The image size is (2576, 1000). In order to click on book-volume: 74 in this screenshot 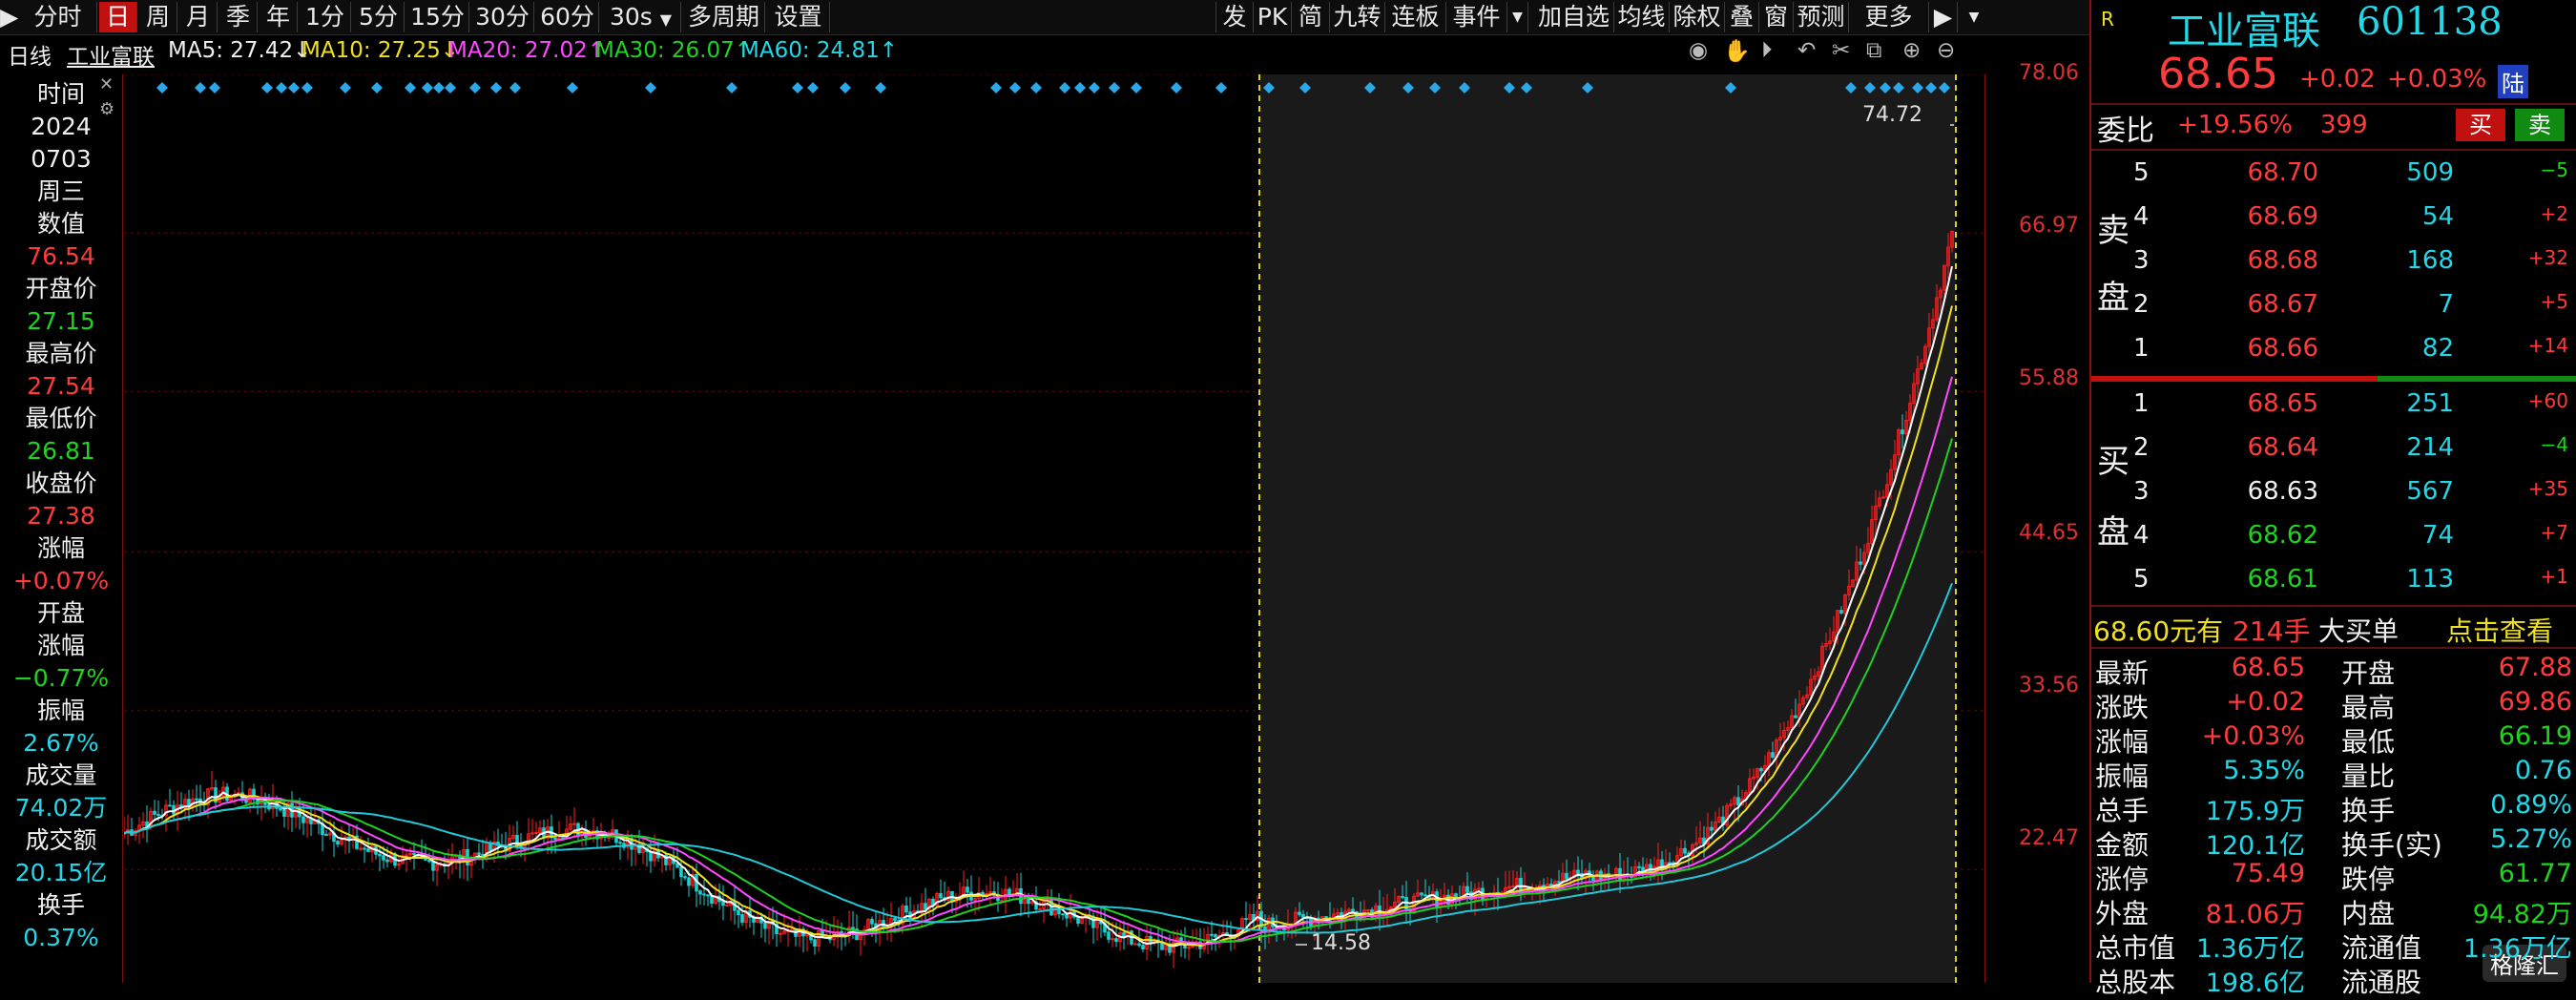, I will do `click(2437, 536)`.